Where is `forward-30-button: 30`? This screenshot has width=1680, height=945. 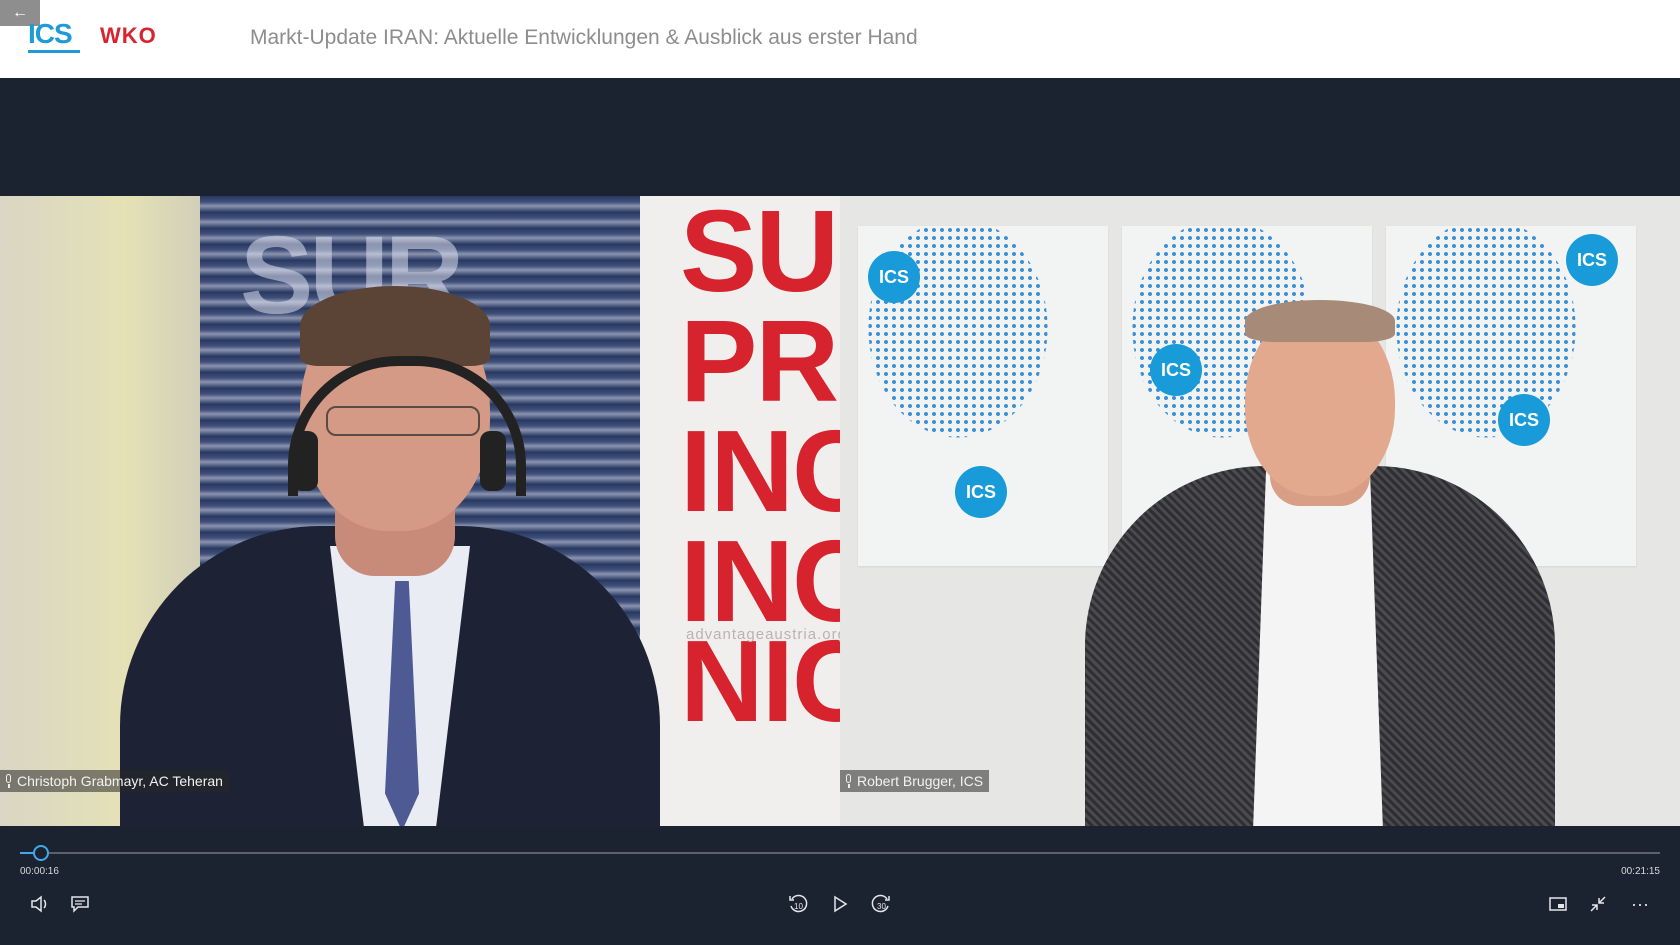
forward-30-button: 30 is located at coordinates (881, 904).